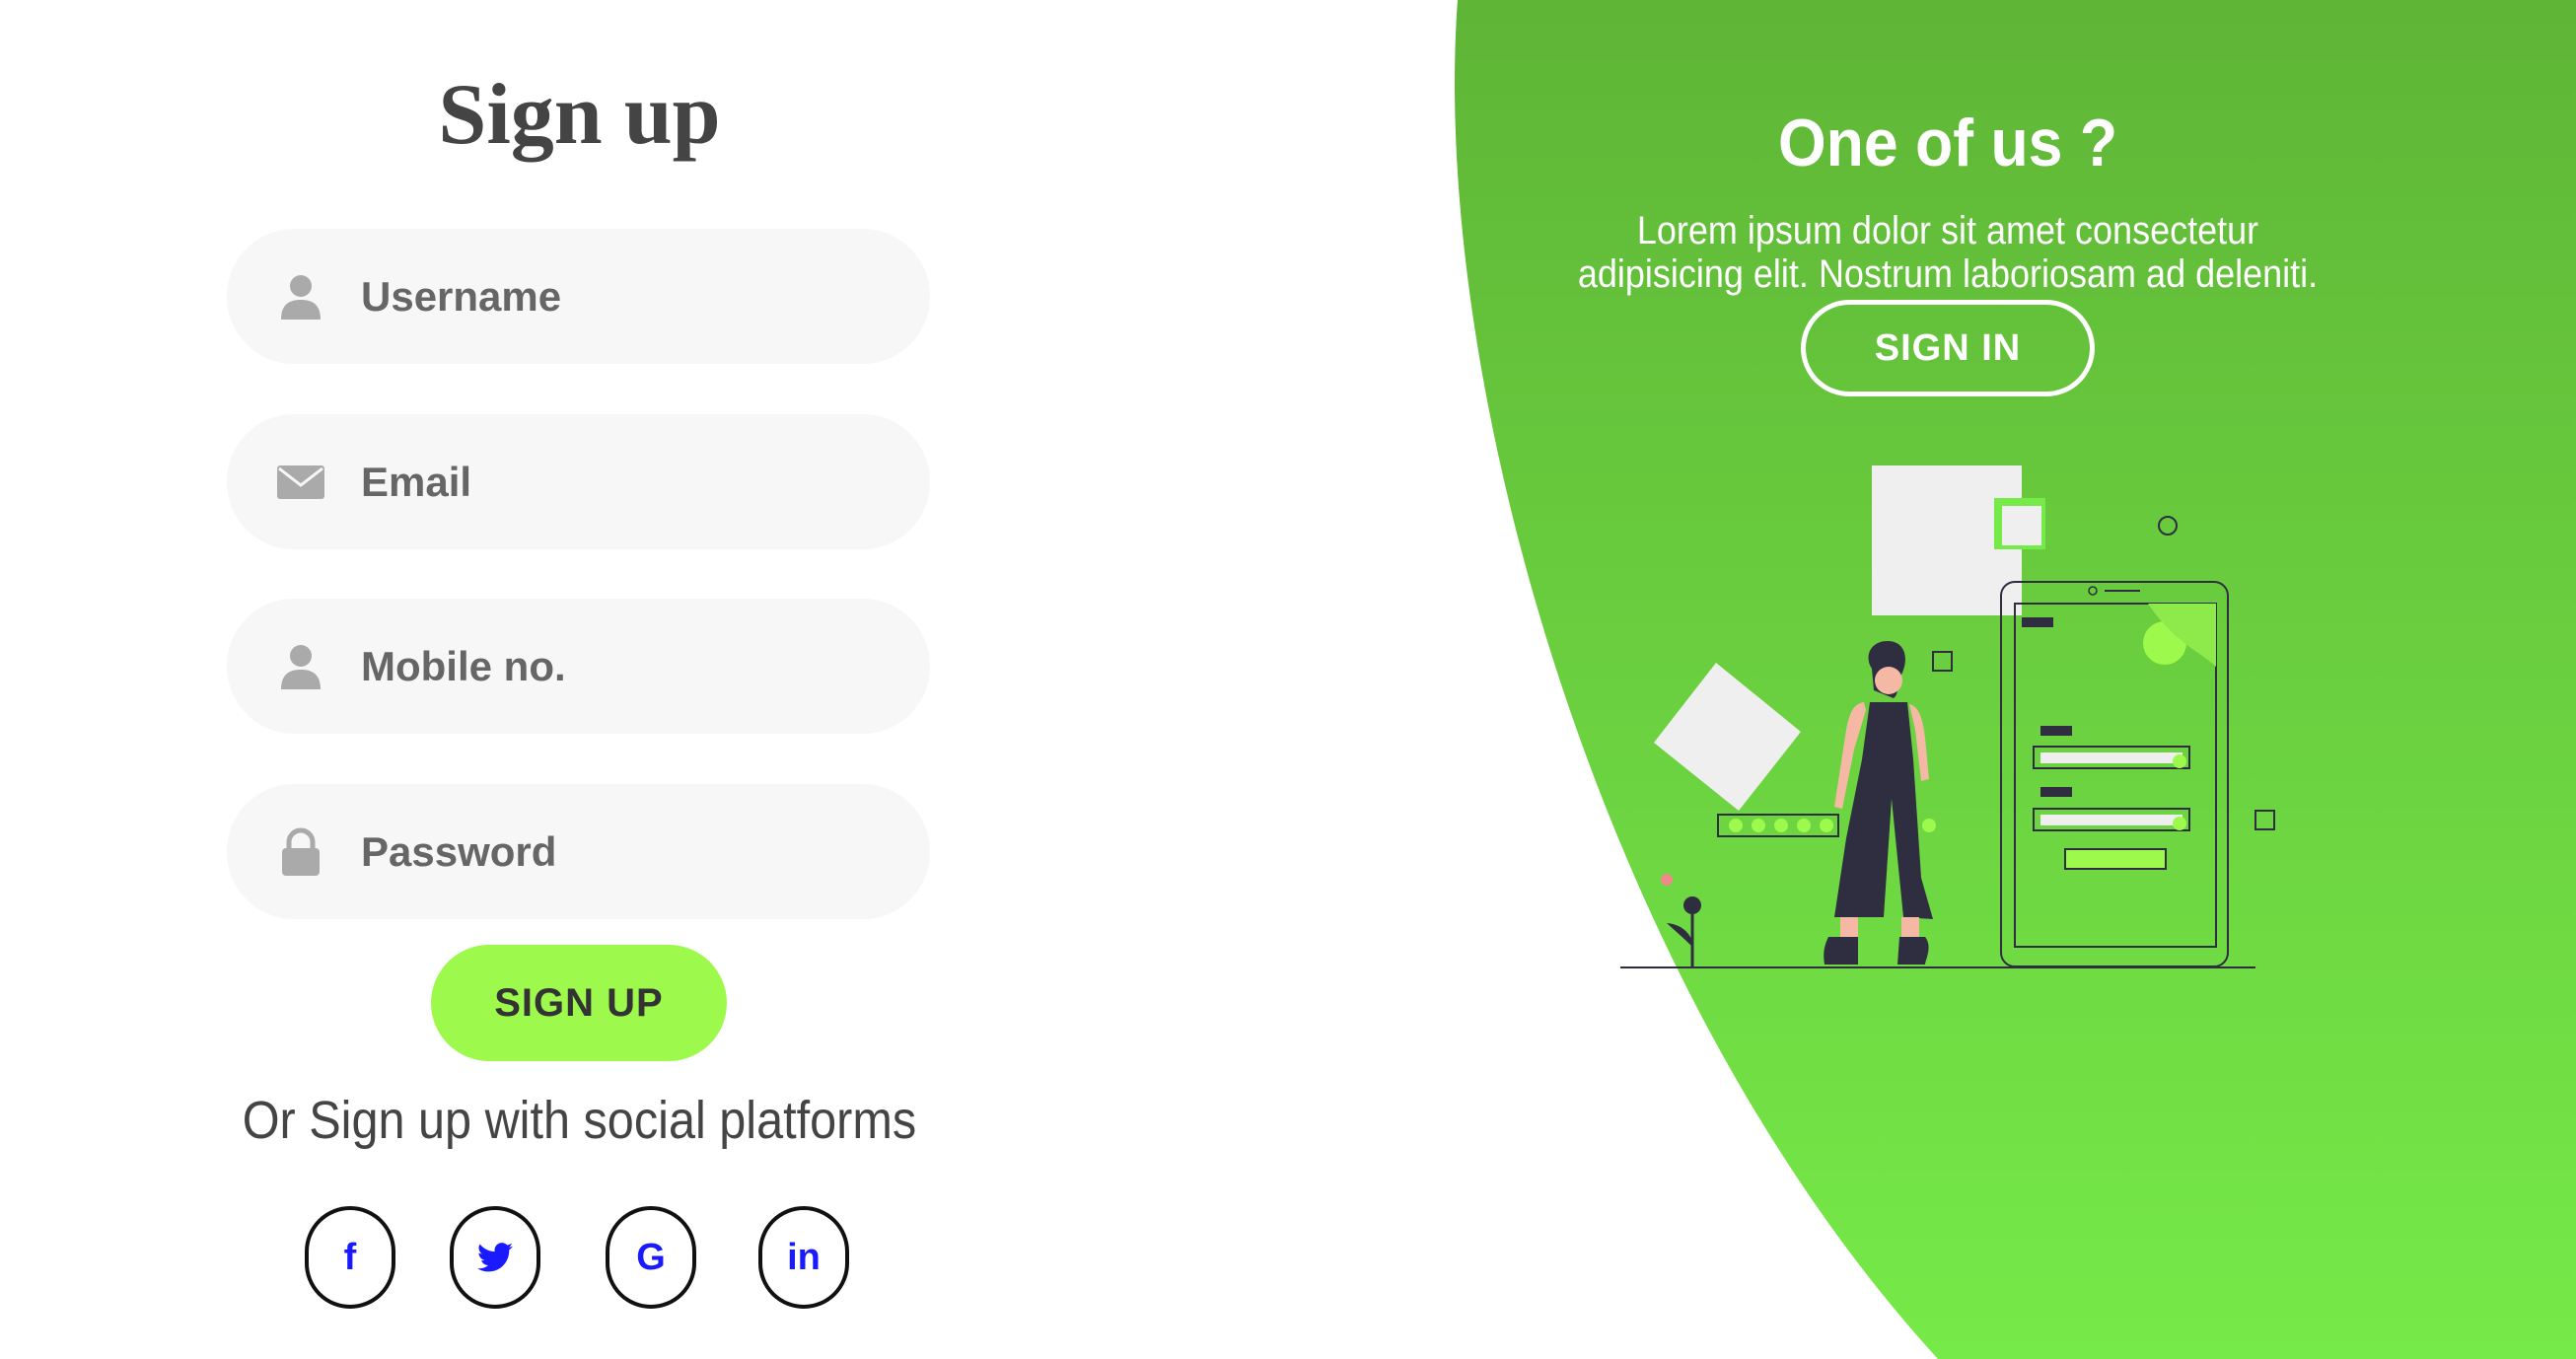 The width and height of the screenshot is (2576, 1359). I want to click on username-input, so click(627, 296).